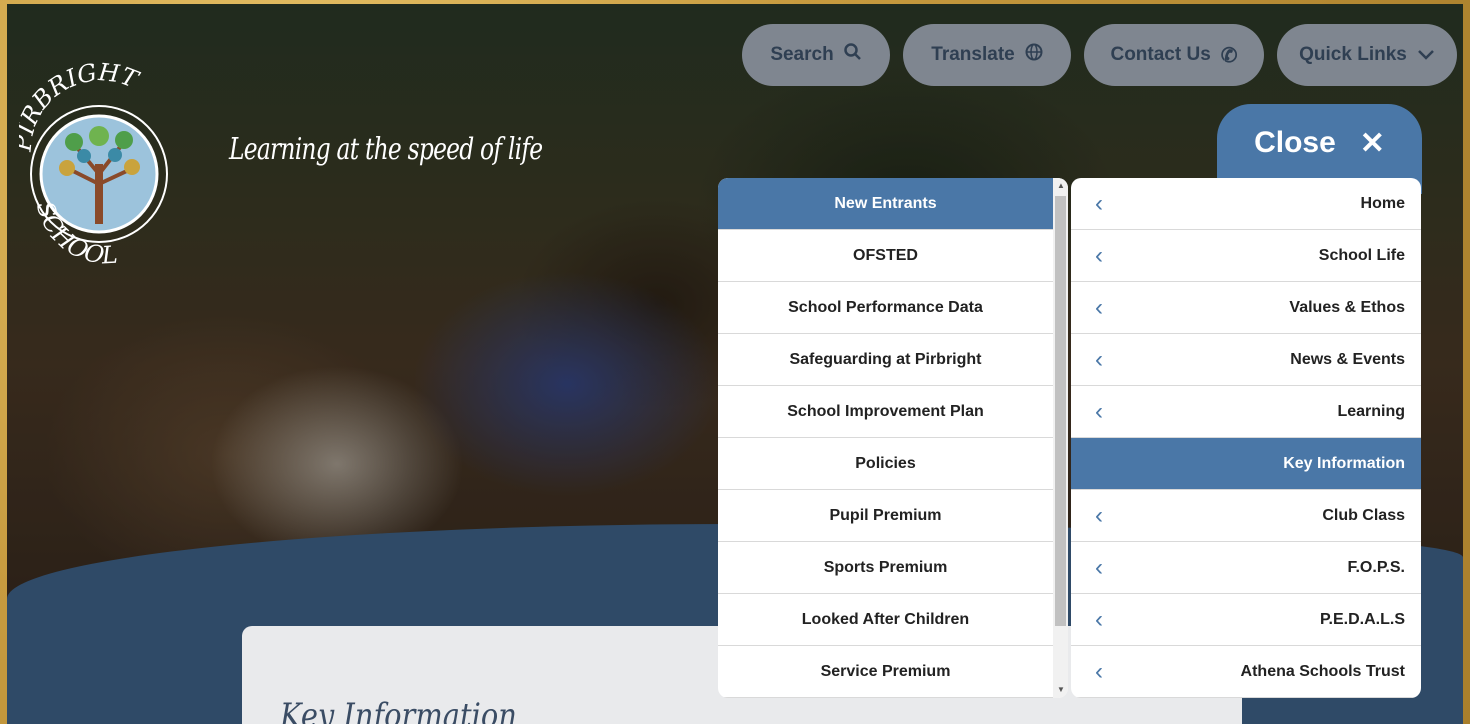 This screenshot has width=1470, height=724. Describe the element at coordinates (1060, 411) in the screenshot. I see `scrollbar-thumb` at that location.